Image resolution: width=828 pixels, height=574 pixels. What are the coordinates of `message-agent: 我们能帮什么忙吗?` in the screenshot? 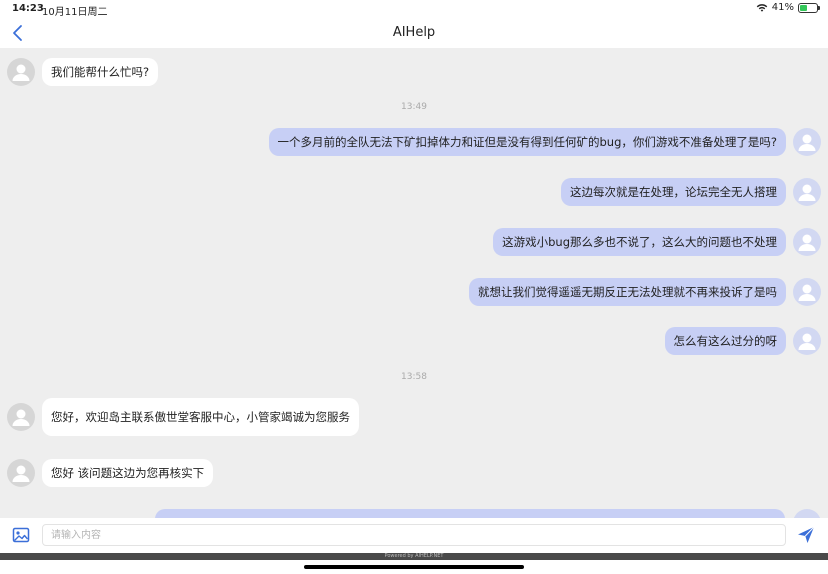 It's located at (83, 72).